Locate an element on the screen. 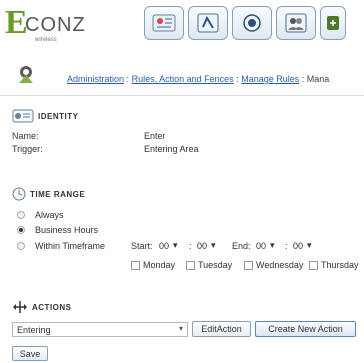  time-range-heading: TIME RANGE is located at coordinates (48, 194).